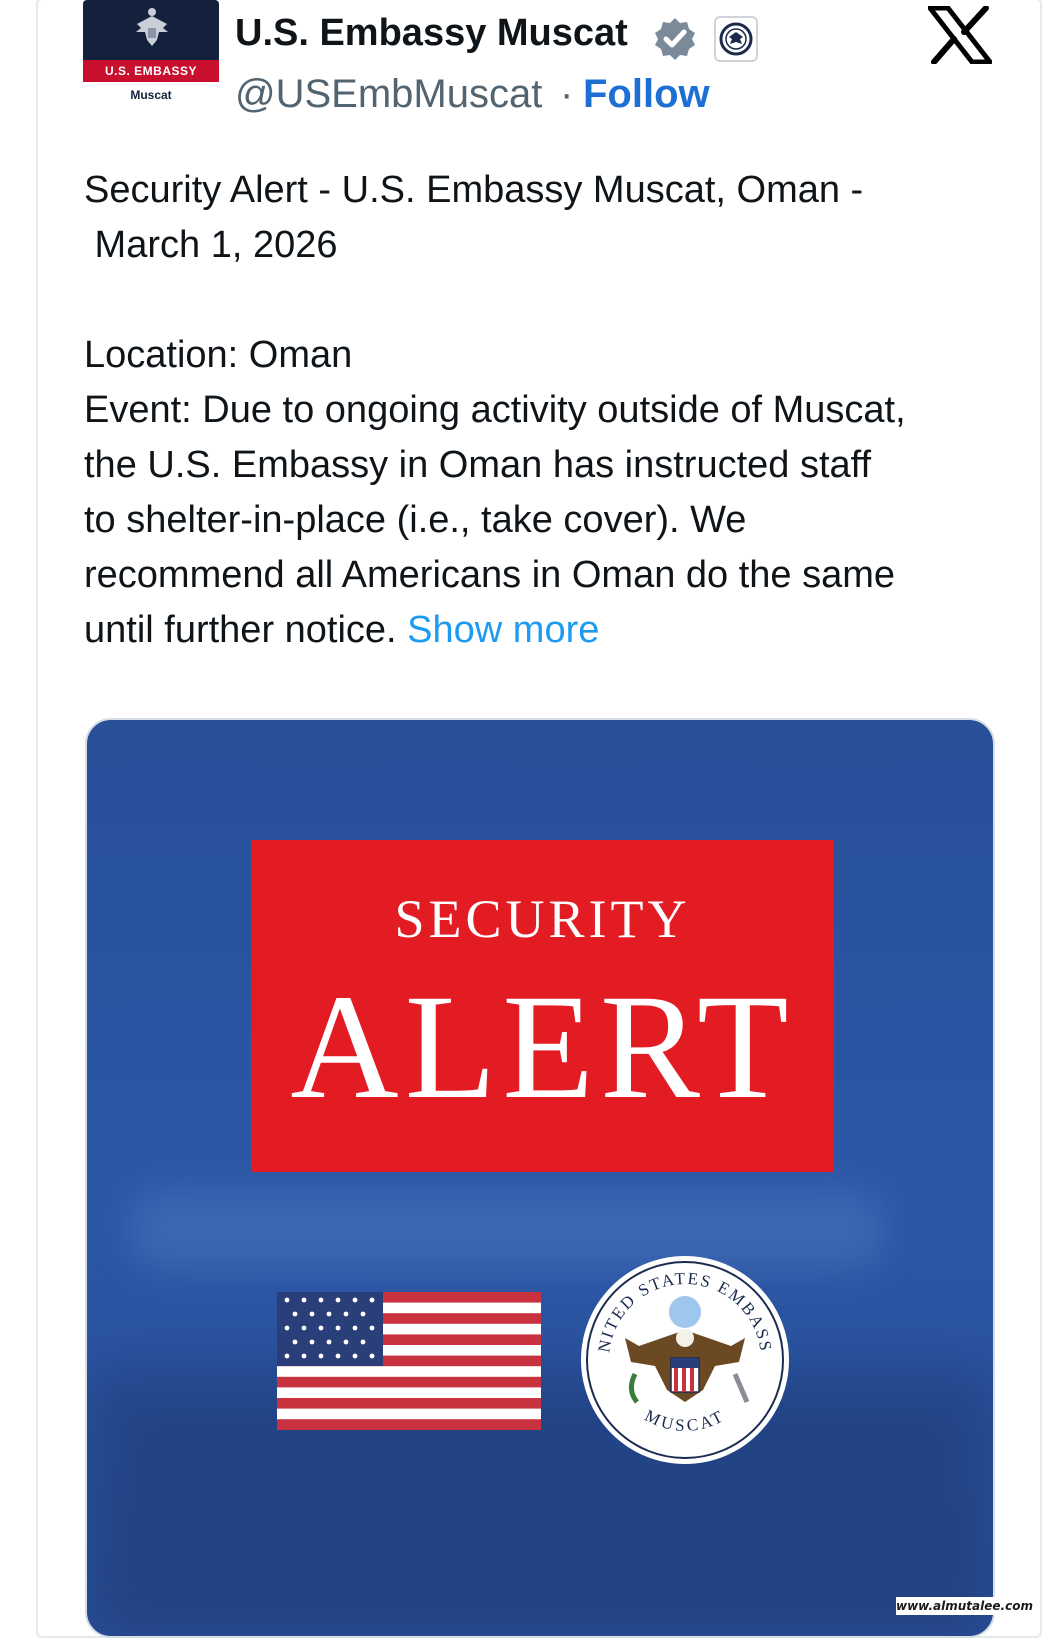  I want to click on background-shadow, so click(540, 1503).